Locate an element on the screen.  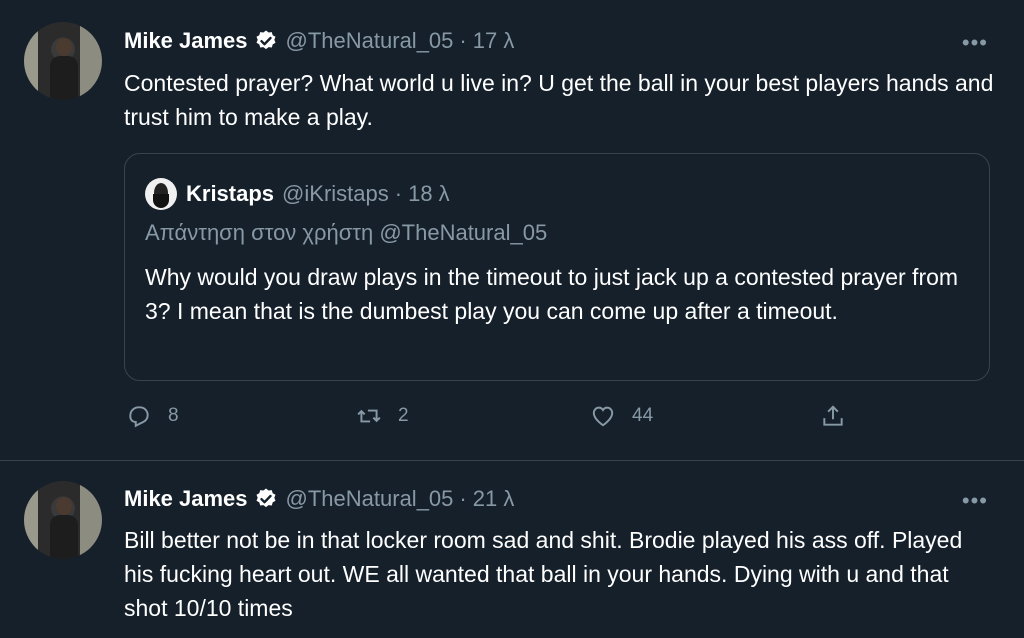
timestamp: 21 λ is located at coordinates (494, 499).